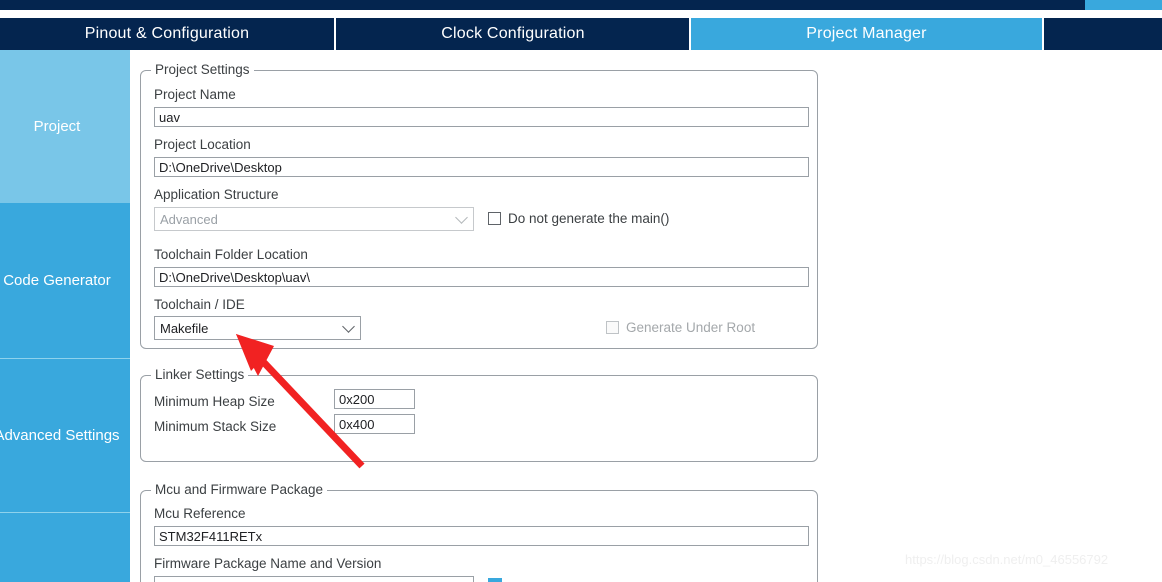  Describe the element at coordinates (65, 547) in the screenshot. I see `sidebar-item-extra` at that location.